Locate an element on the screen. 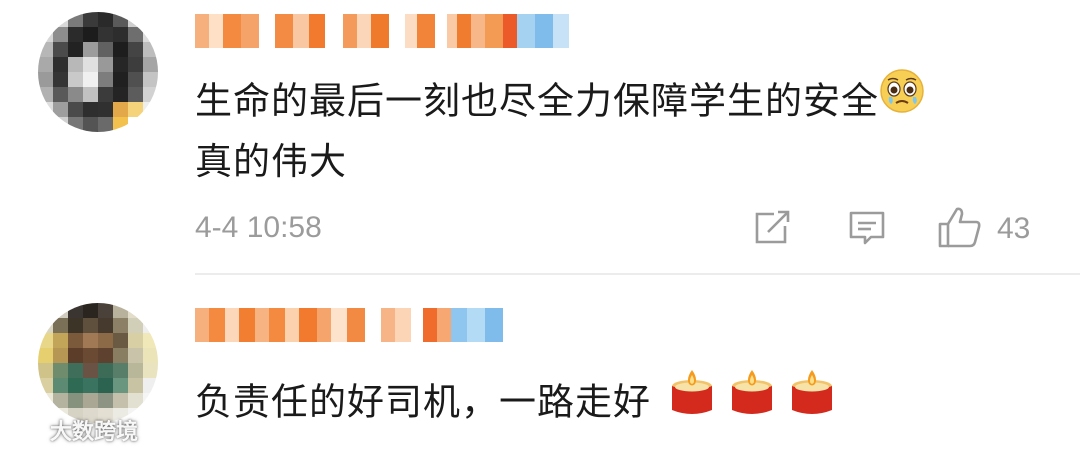 The height and width of the screenshot is (450, 1080). share-icon is located at coordinates (772, 230).